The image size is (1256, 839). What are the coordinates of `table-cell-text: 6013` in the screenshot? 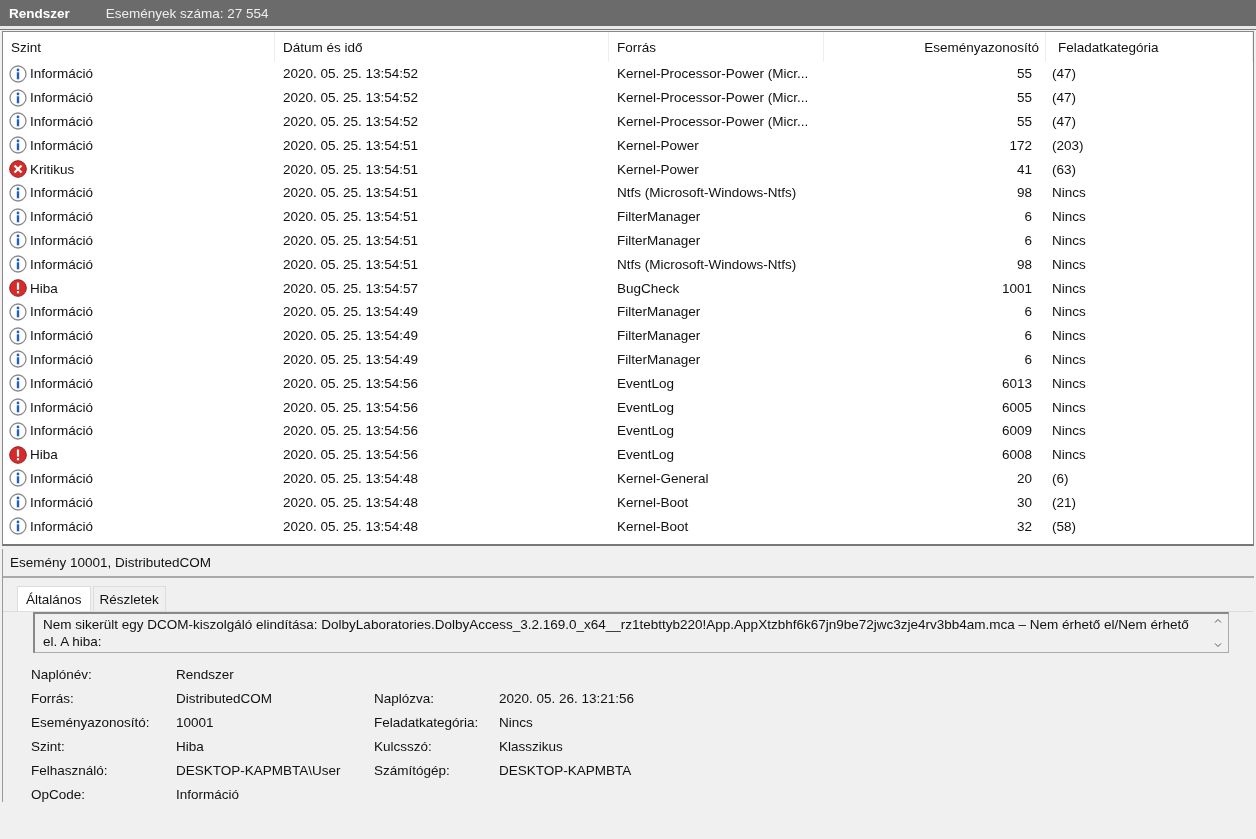 It's located at (1016, 383).